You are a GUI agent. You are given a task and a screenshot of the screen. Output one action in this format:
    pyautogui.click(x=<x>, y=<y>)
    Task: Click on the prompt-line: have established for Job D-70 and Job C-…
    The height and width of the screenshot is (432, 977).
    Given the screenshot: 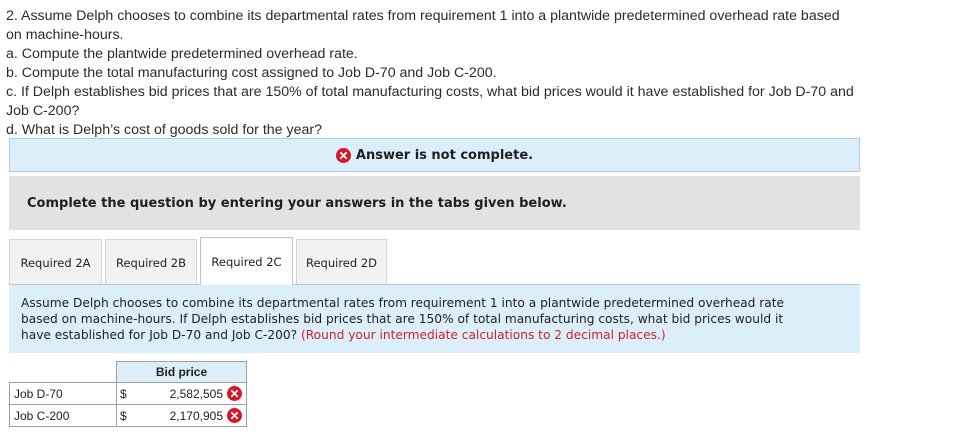 What is the action you would take?
    pyautogui.click(x=434, y=335)
    